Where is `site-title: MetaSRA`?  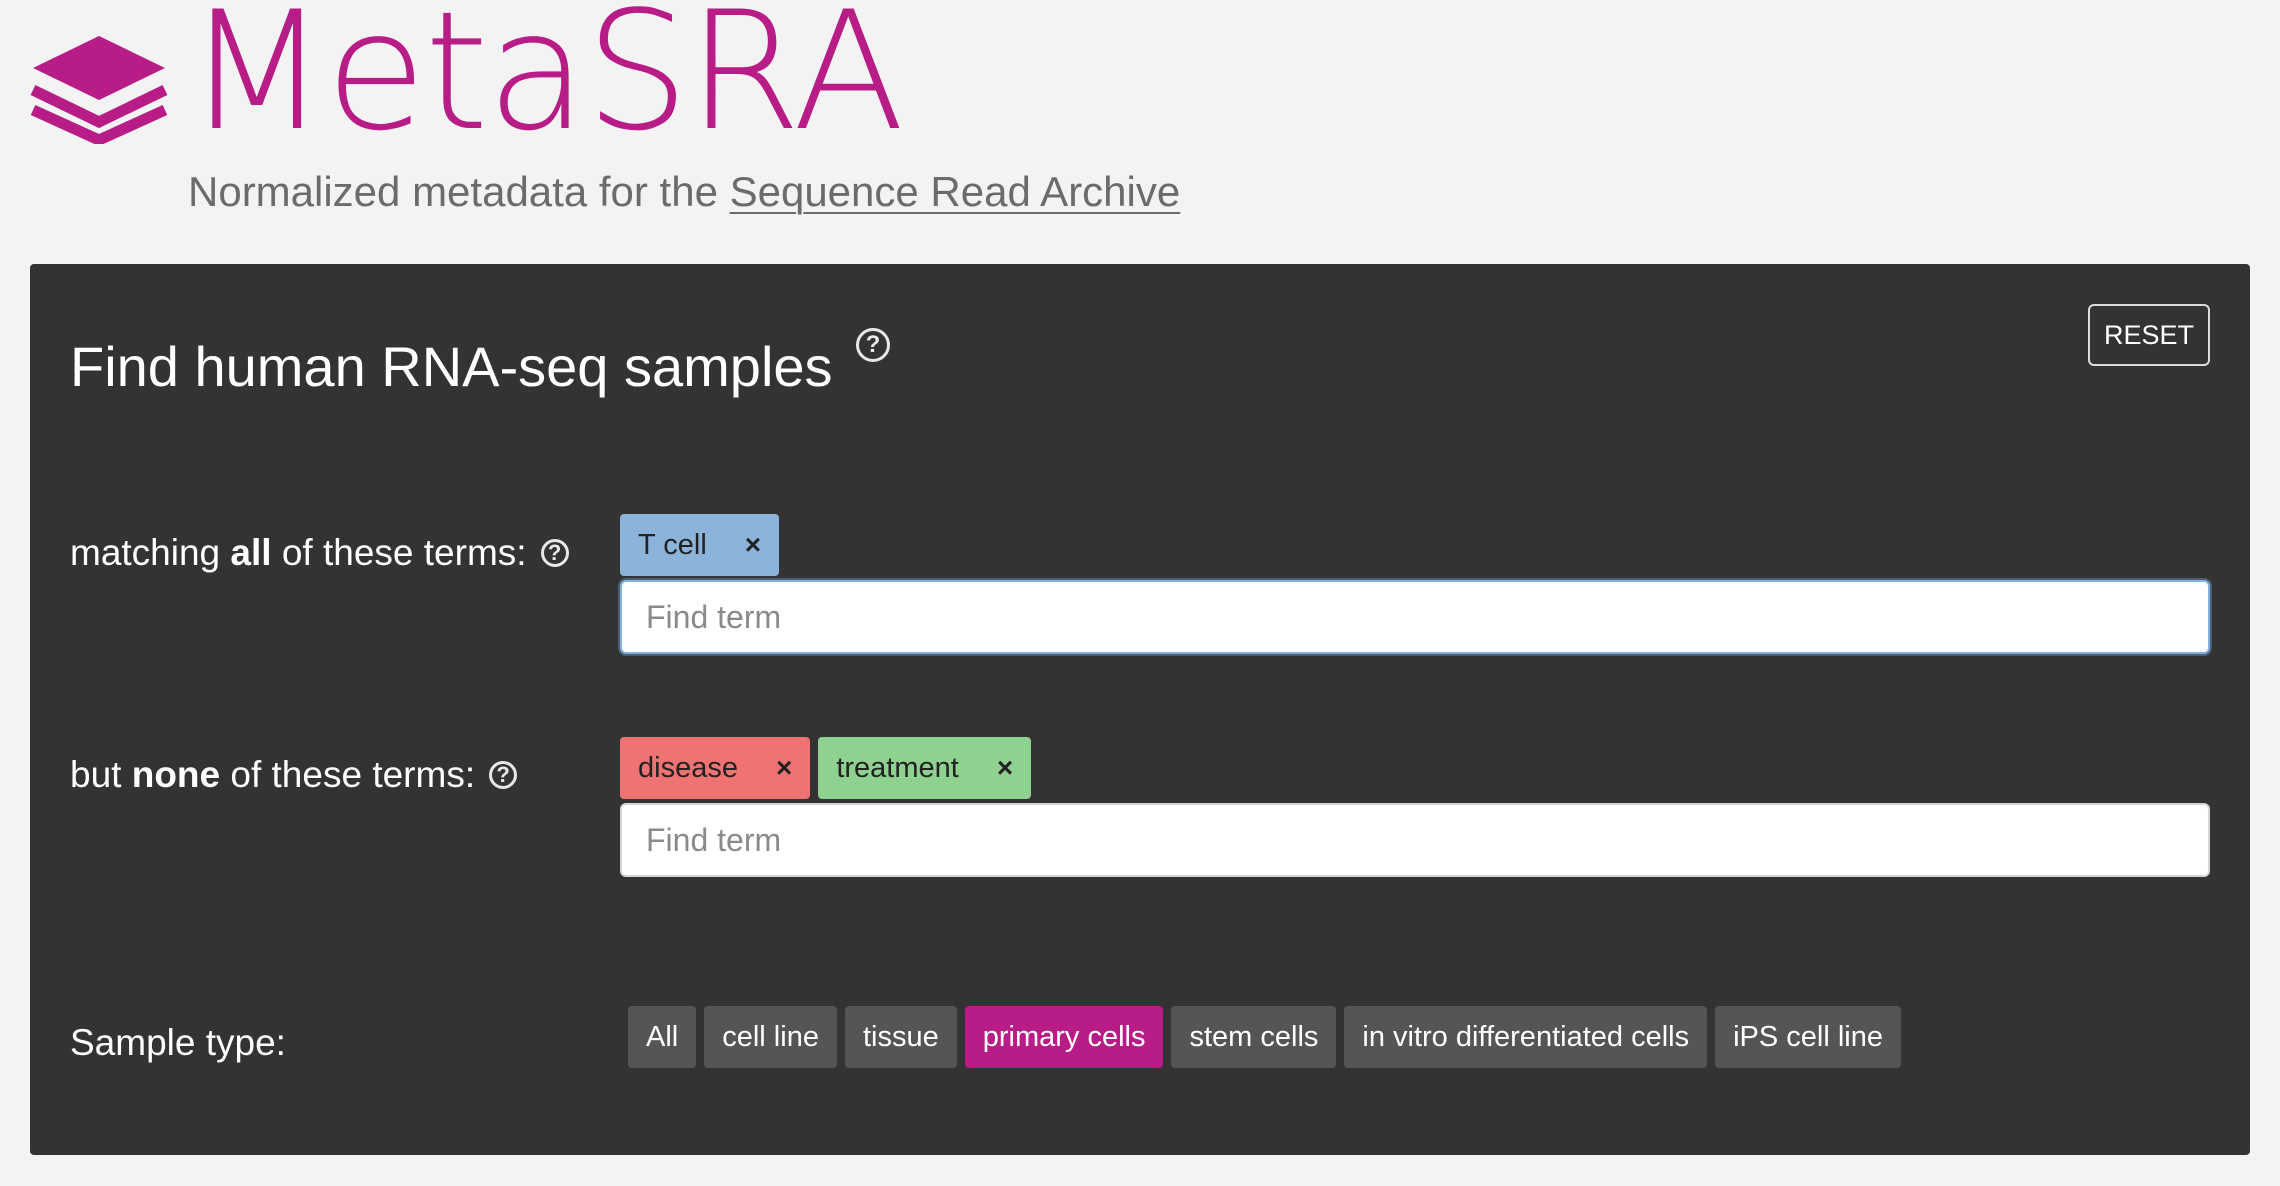 site-title: MetaSRA is located at coordinates (545, 83).